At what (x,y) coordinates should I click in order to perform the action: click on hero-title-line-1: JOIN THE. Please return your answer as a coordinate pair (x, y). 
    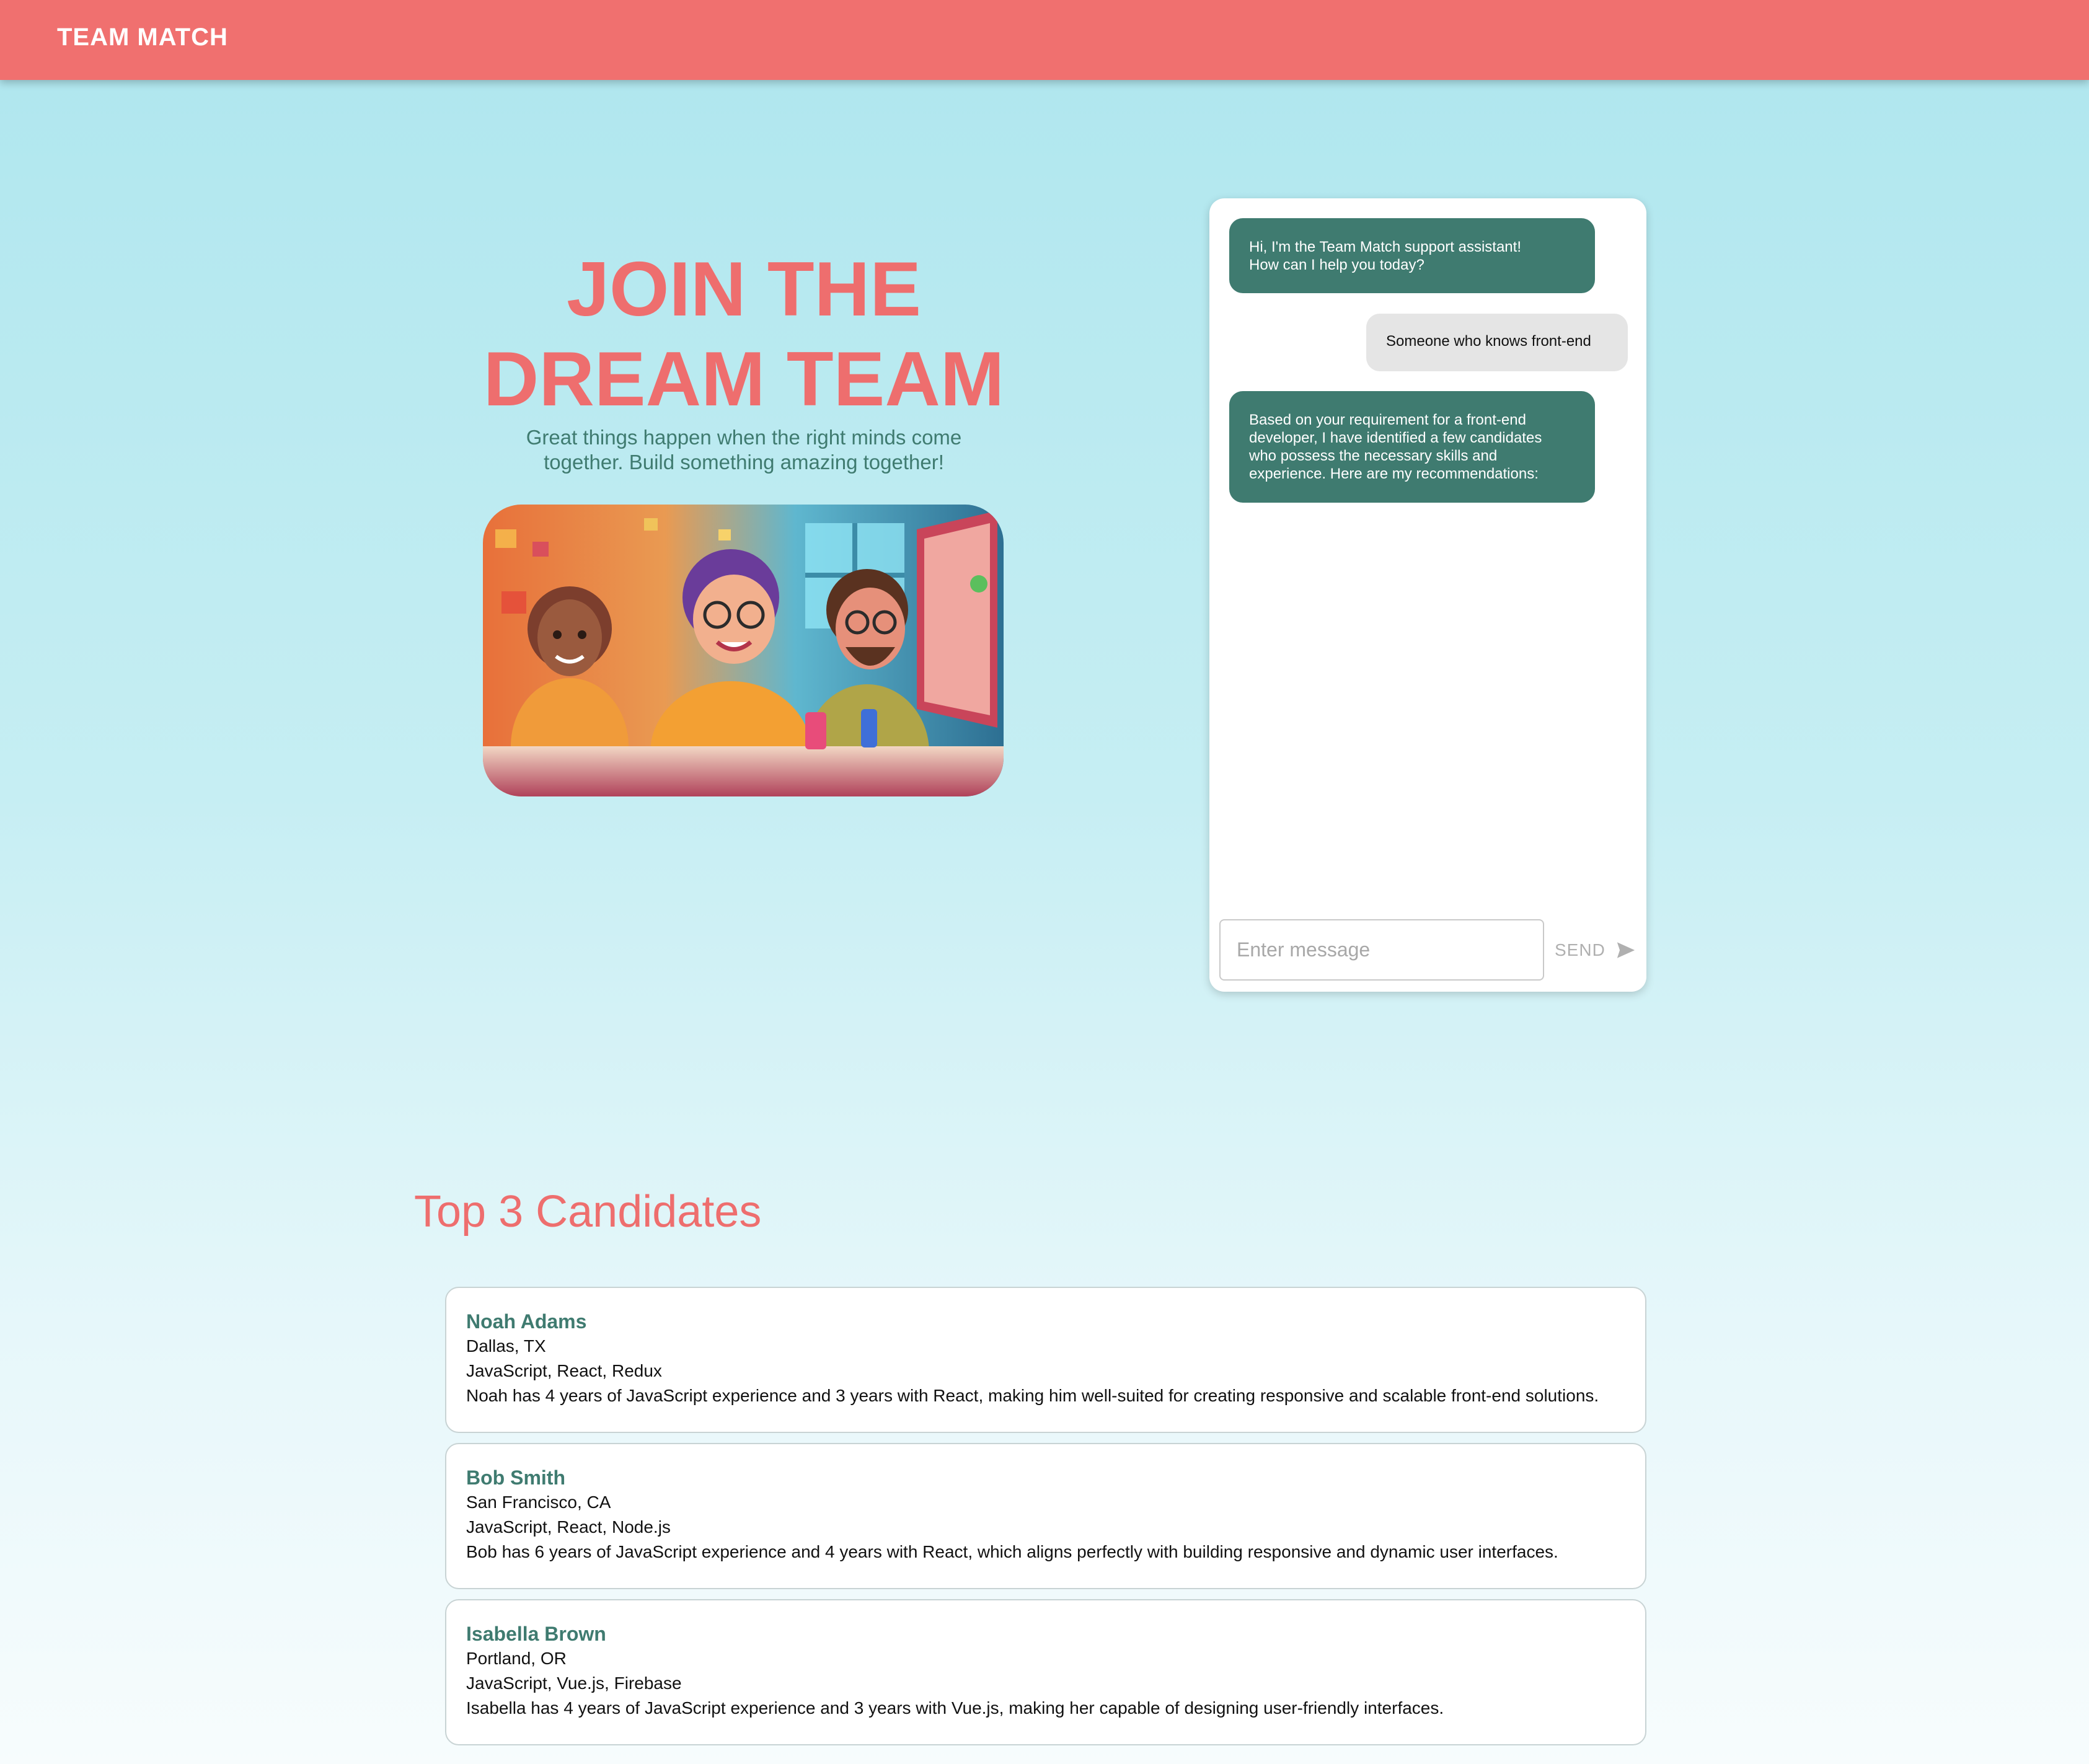
    Looking at the image, I should click on (744, 289).